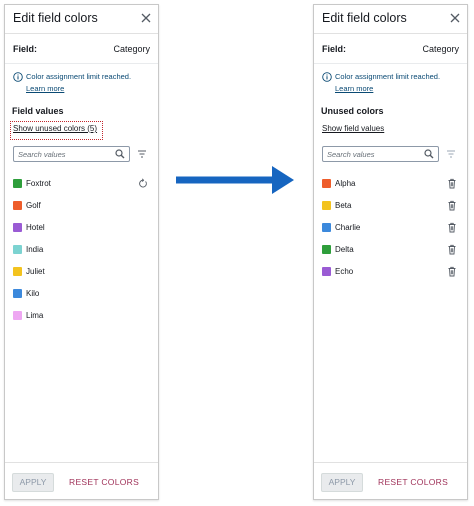  I want to click on list-item: Echo, so click(390, 272).